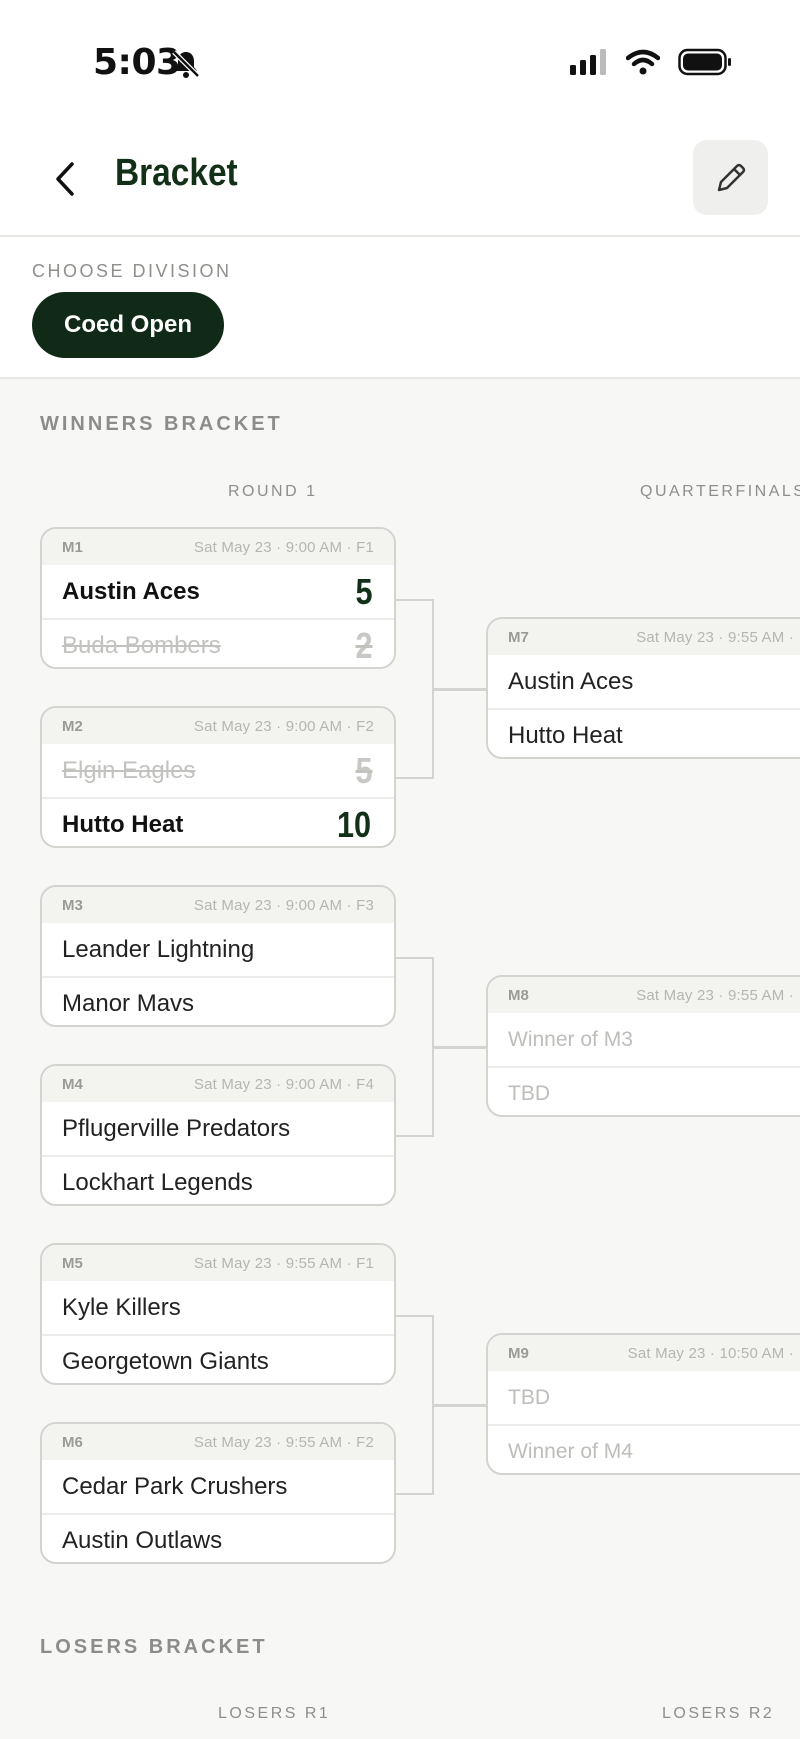  I want to click on match-meta: Sat May 23 · 9:00 AM · F1, so click(283, 547).